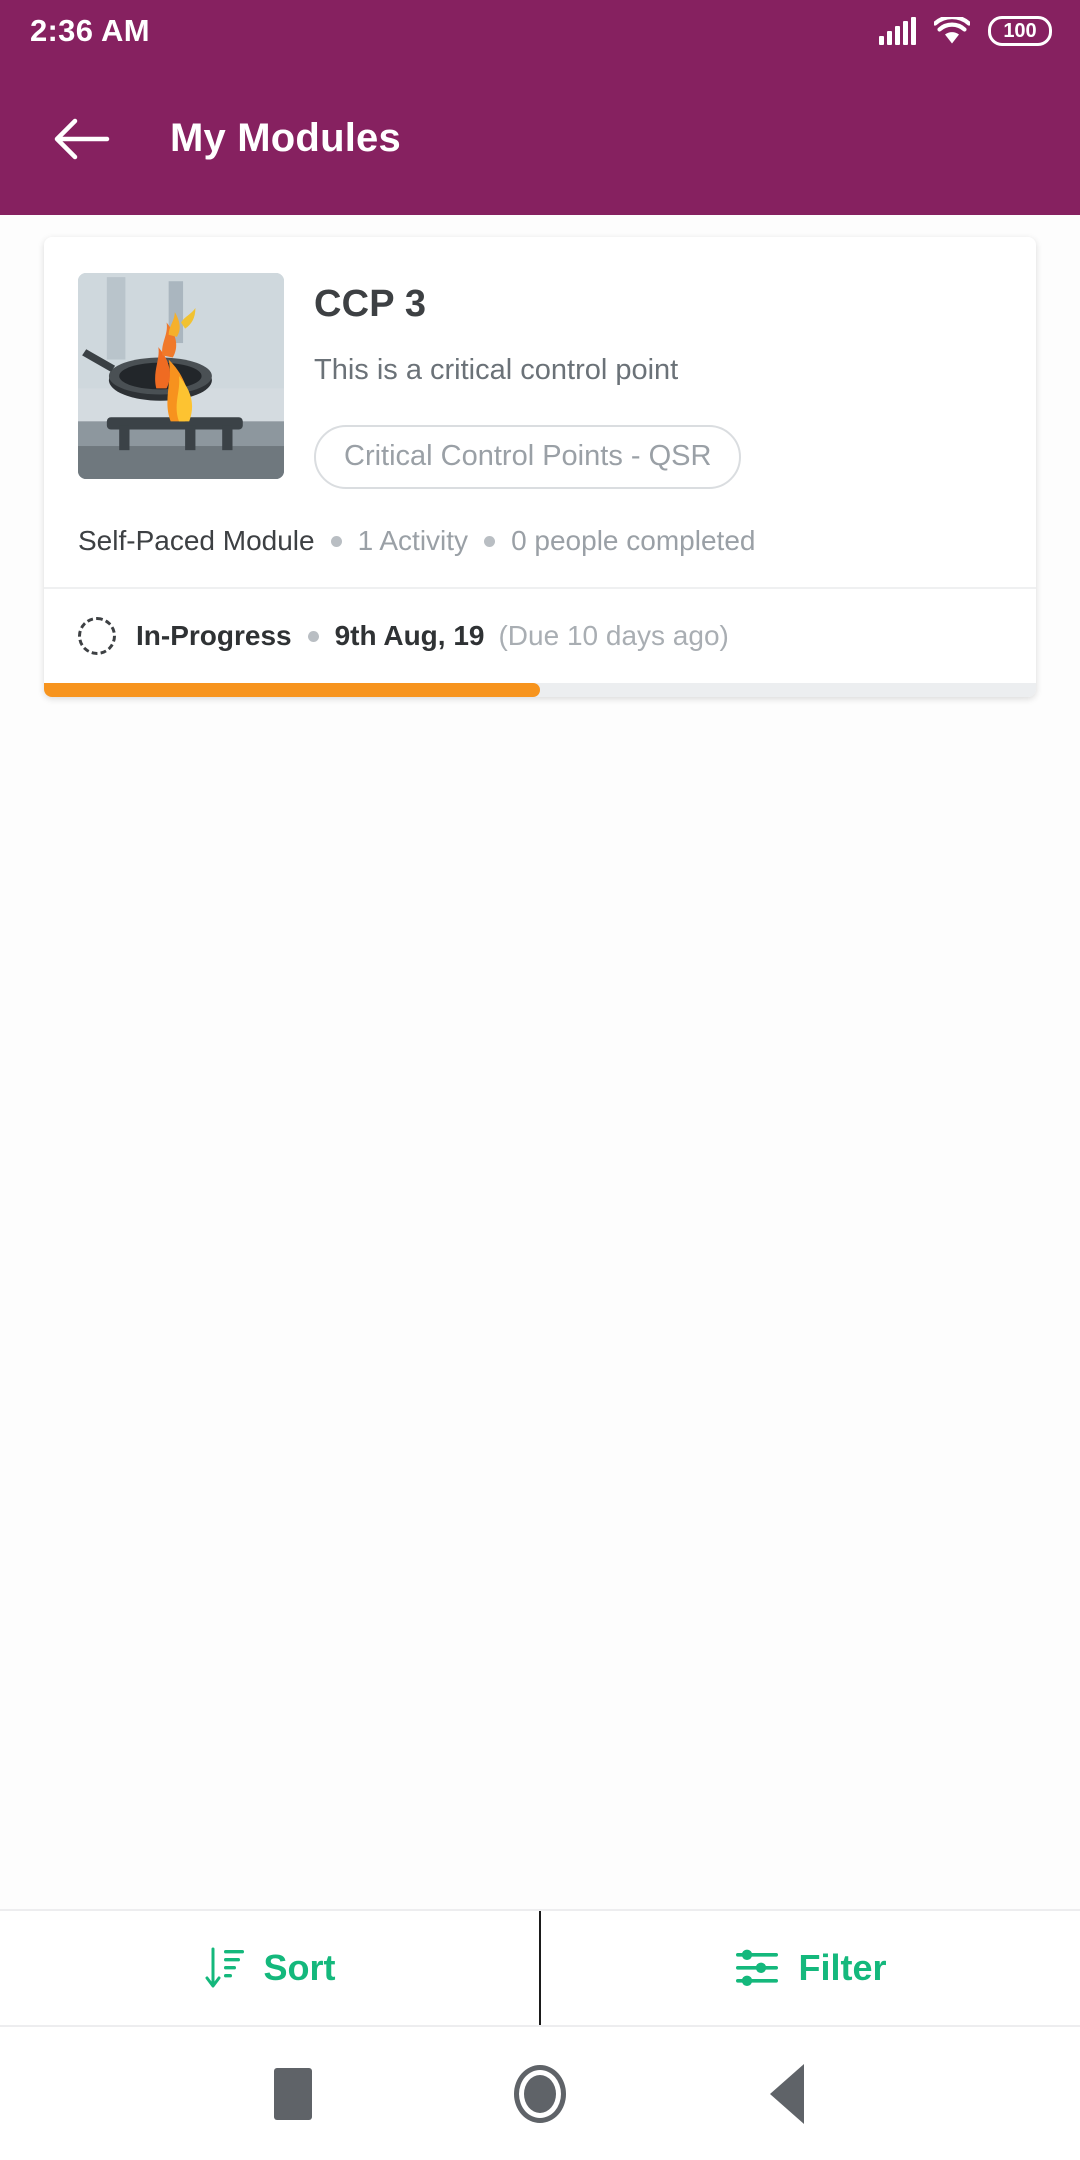  I want to click on module-type-label: Self-Paced Module, so click(196, 540).